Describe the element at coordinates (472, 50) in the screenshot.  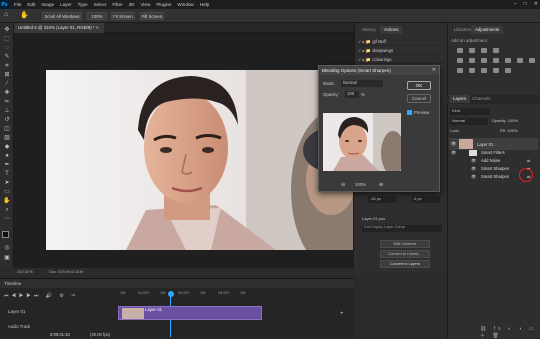
I see `levels-icon` at that location.